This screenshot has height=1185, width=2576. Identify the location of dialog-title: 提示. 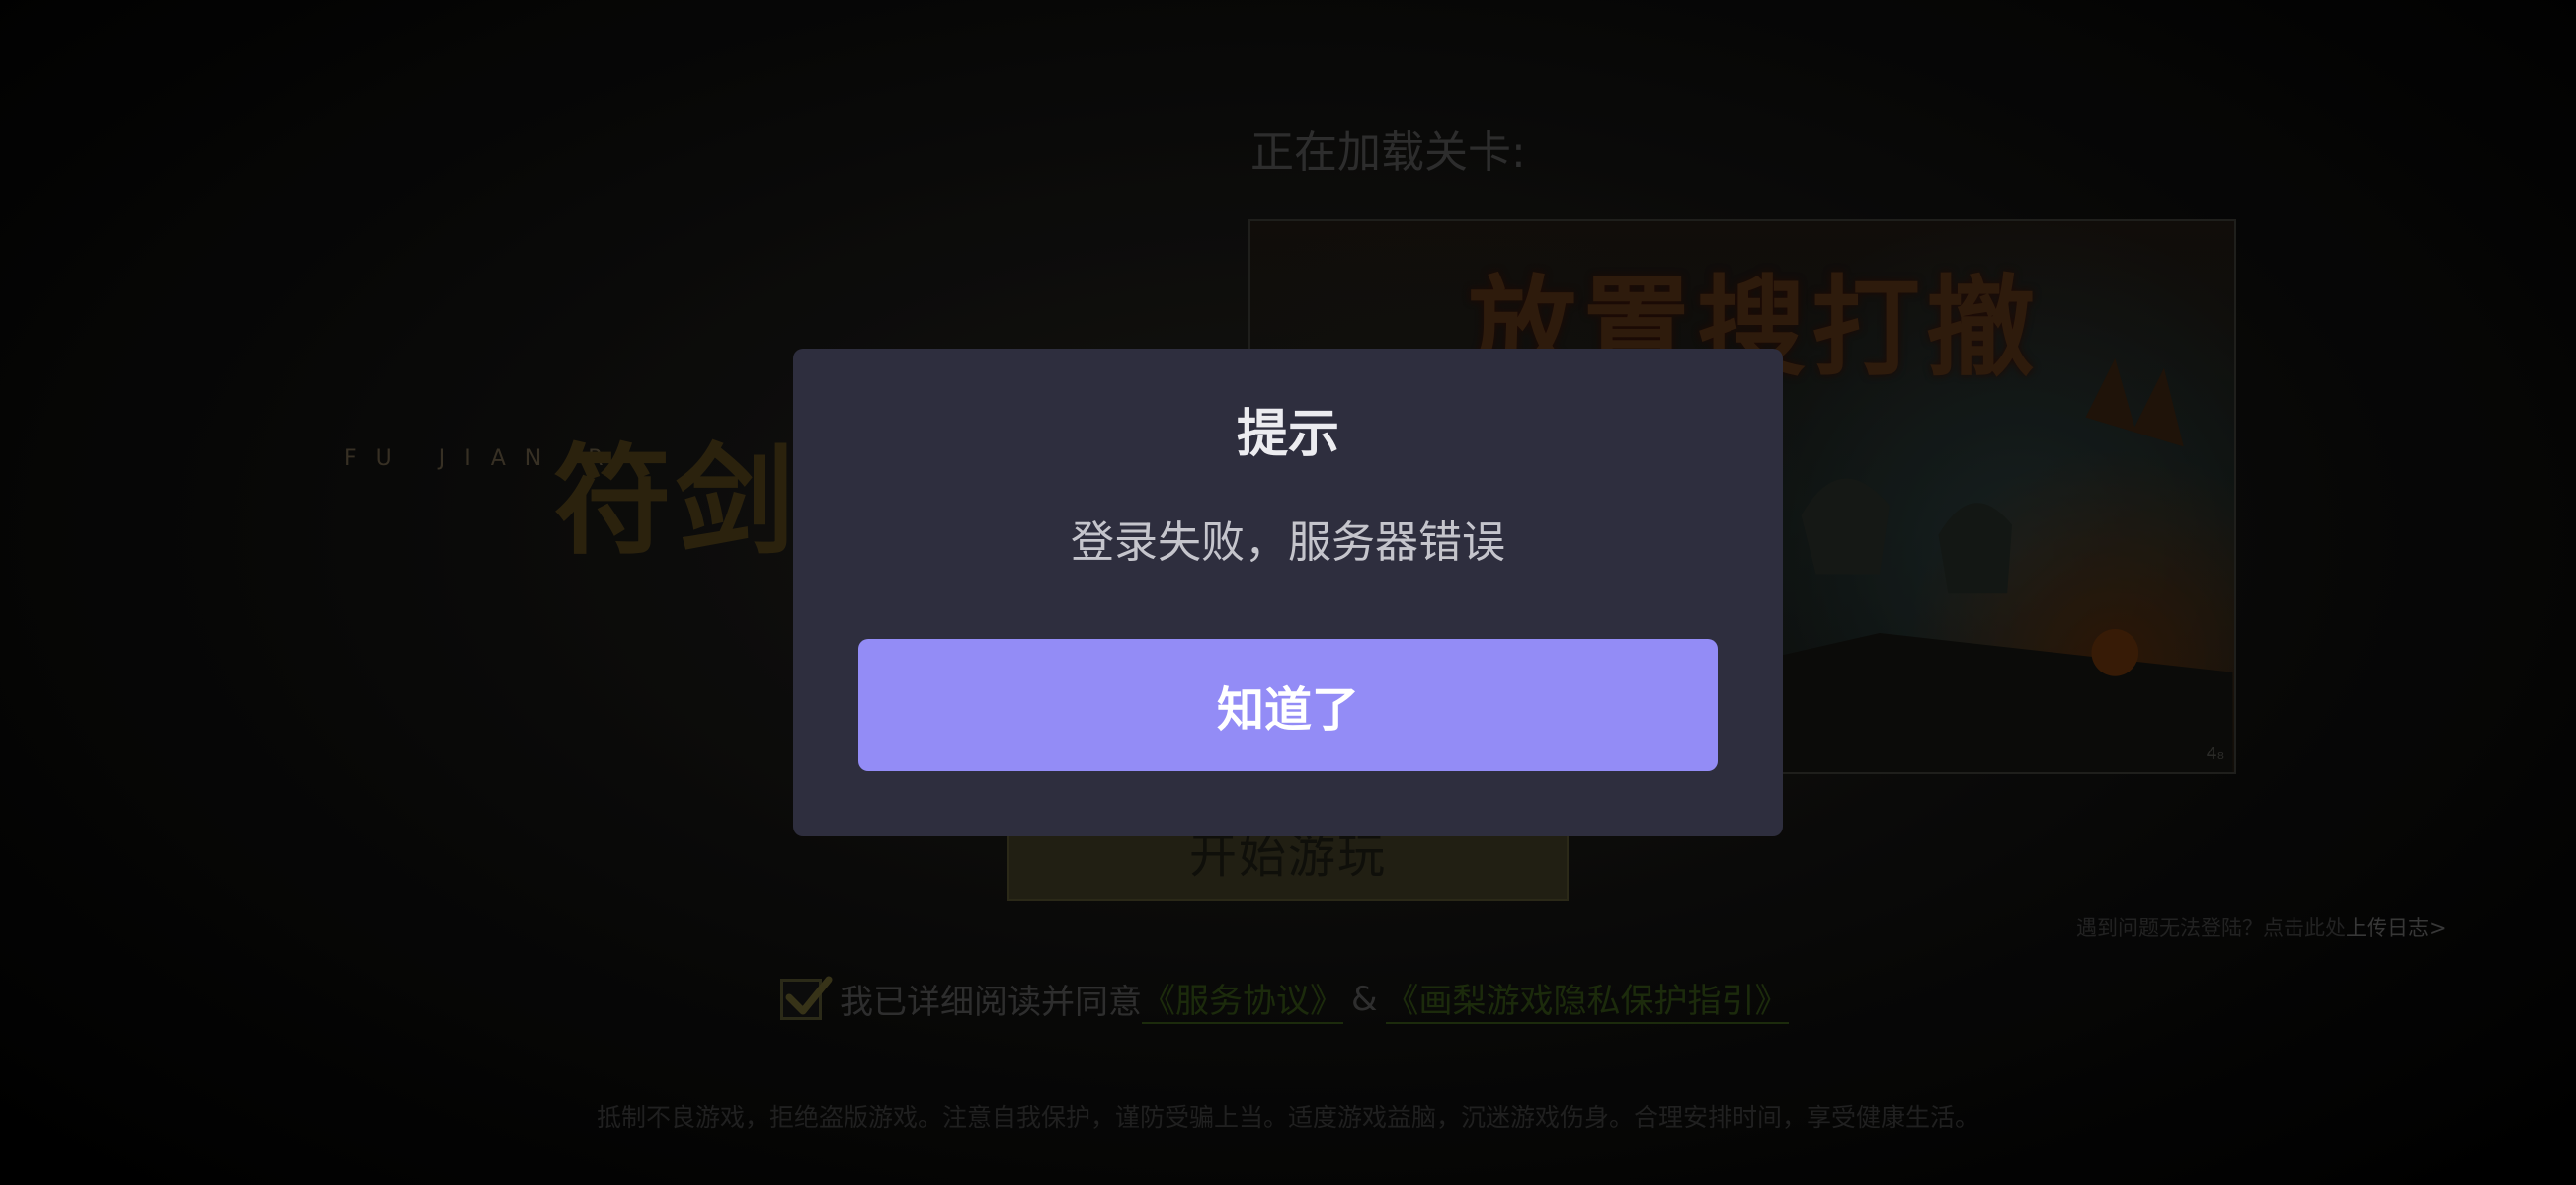
(1287, 435).